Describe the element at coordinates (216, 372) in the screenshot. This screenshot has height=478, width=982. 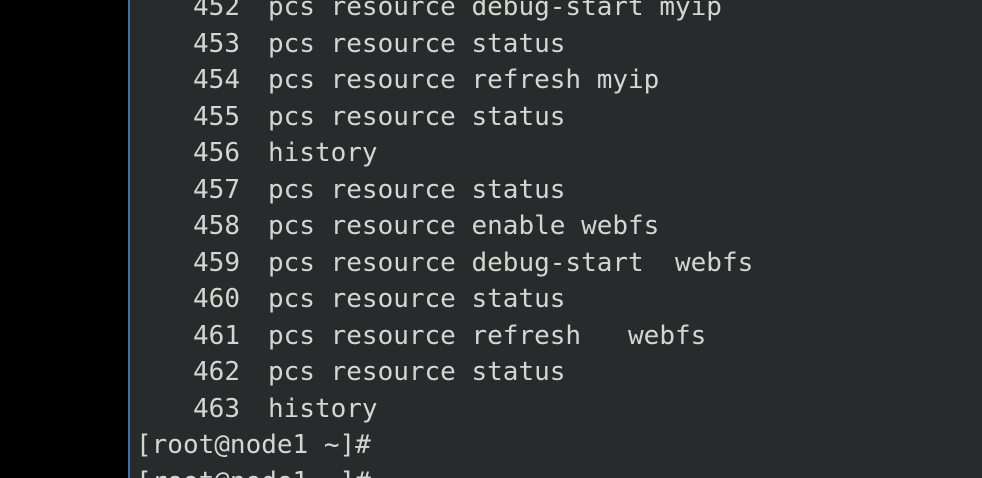
I see `history-number: 462` at that location.